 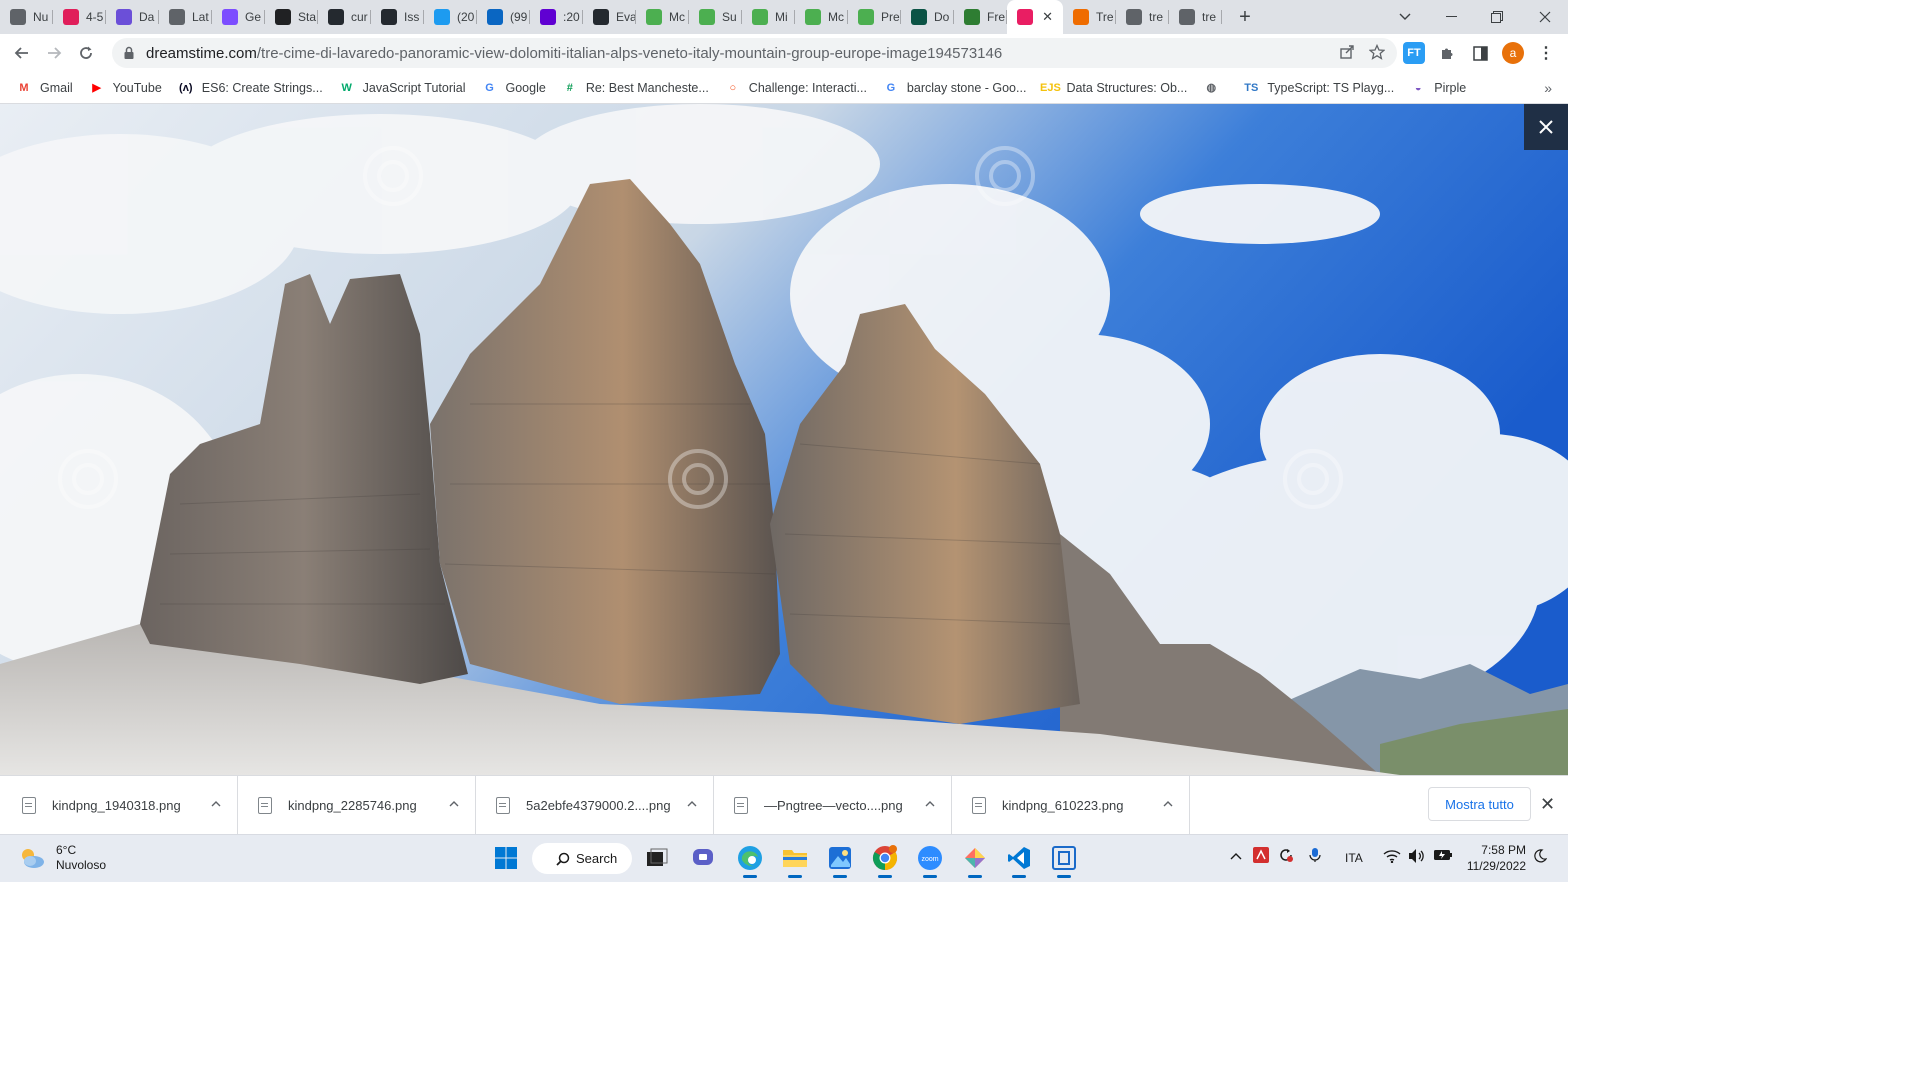 I want to click on yahoo-icon, so click(x=548, y=17).